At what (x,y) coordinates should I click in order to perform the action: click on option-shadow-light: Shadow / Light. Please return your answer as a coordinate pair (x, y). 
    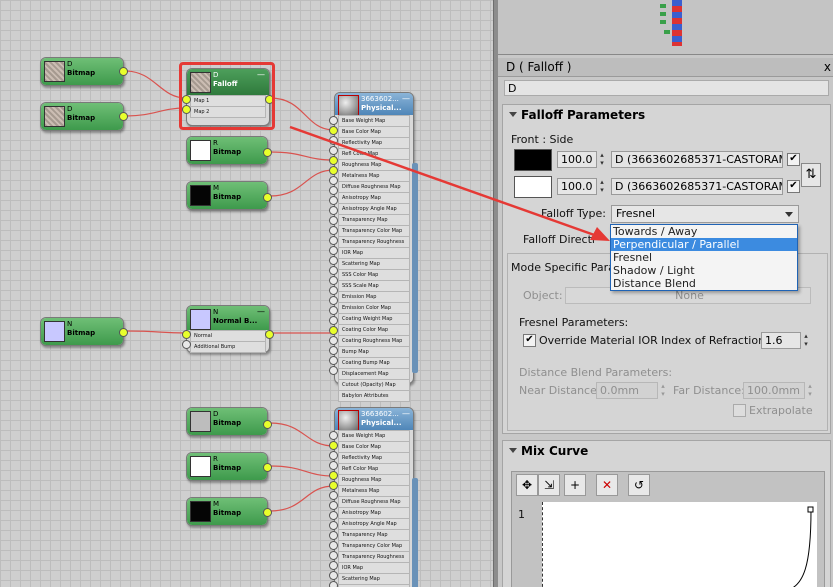
    Looking at the image, I should click on (704, 270).